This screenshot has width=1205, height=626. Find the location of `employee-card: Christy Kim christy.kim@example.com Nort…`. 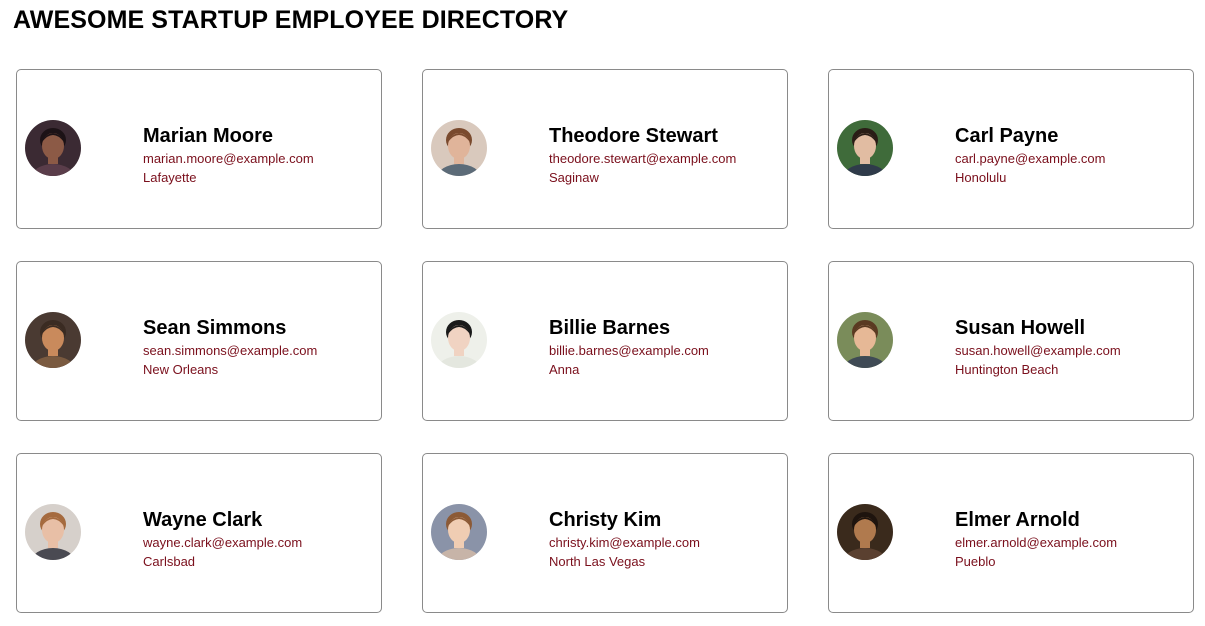

employee-card: Christy Kim christy.kim@example.com Nort… is located at coordinates (605, 533).